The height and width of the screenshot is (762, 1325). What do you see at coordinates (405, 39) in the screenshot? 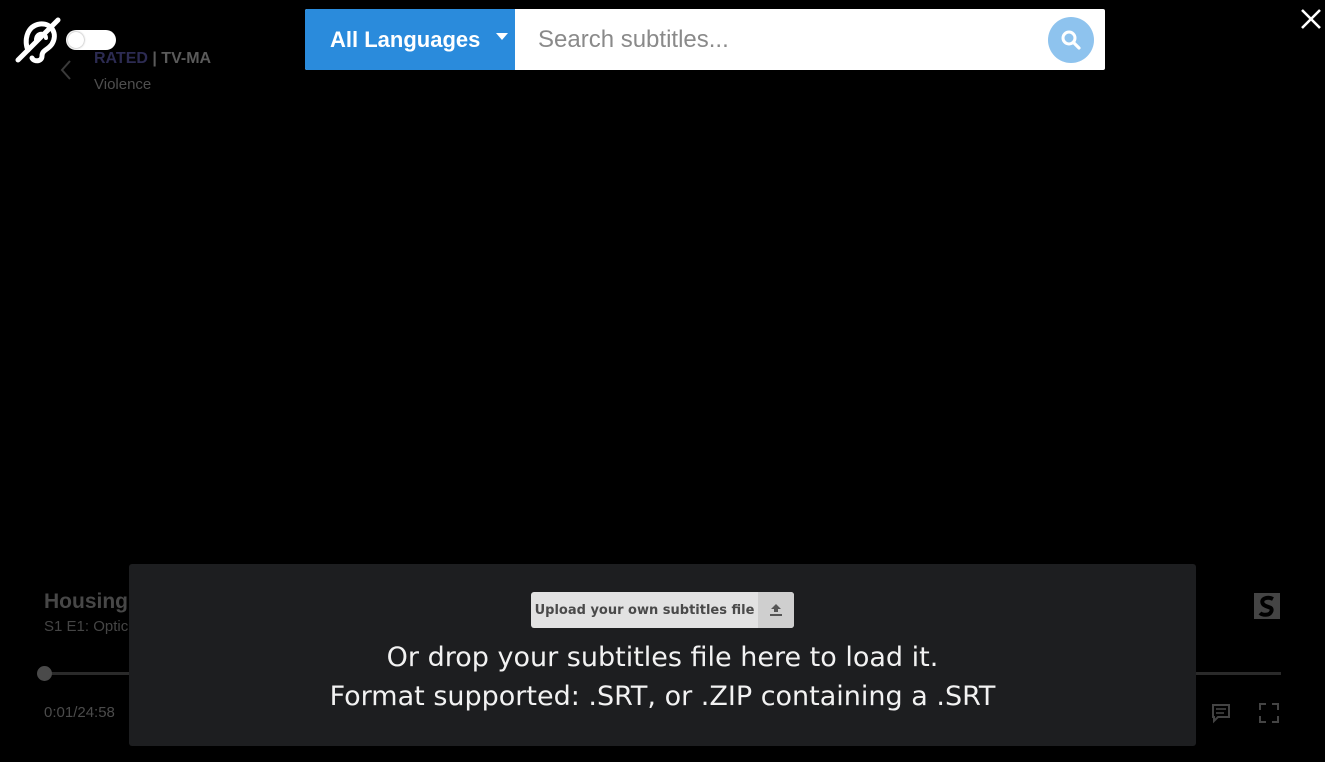
I see `language-dropdown-label: All Languages` at bounding box center [405, 39].